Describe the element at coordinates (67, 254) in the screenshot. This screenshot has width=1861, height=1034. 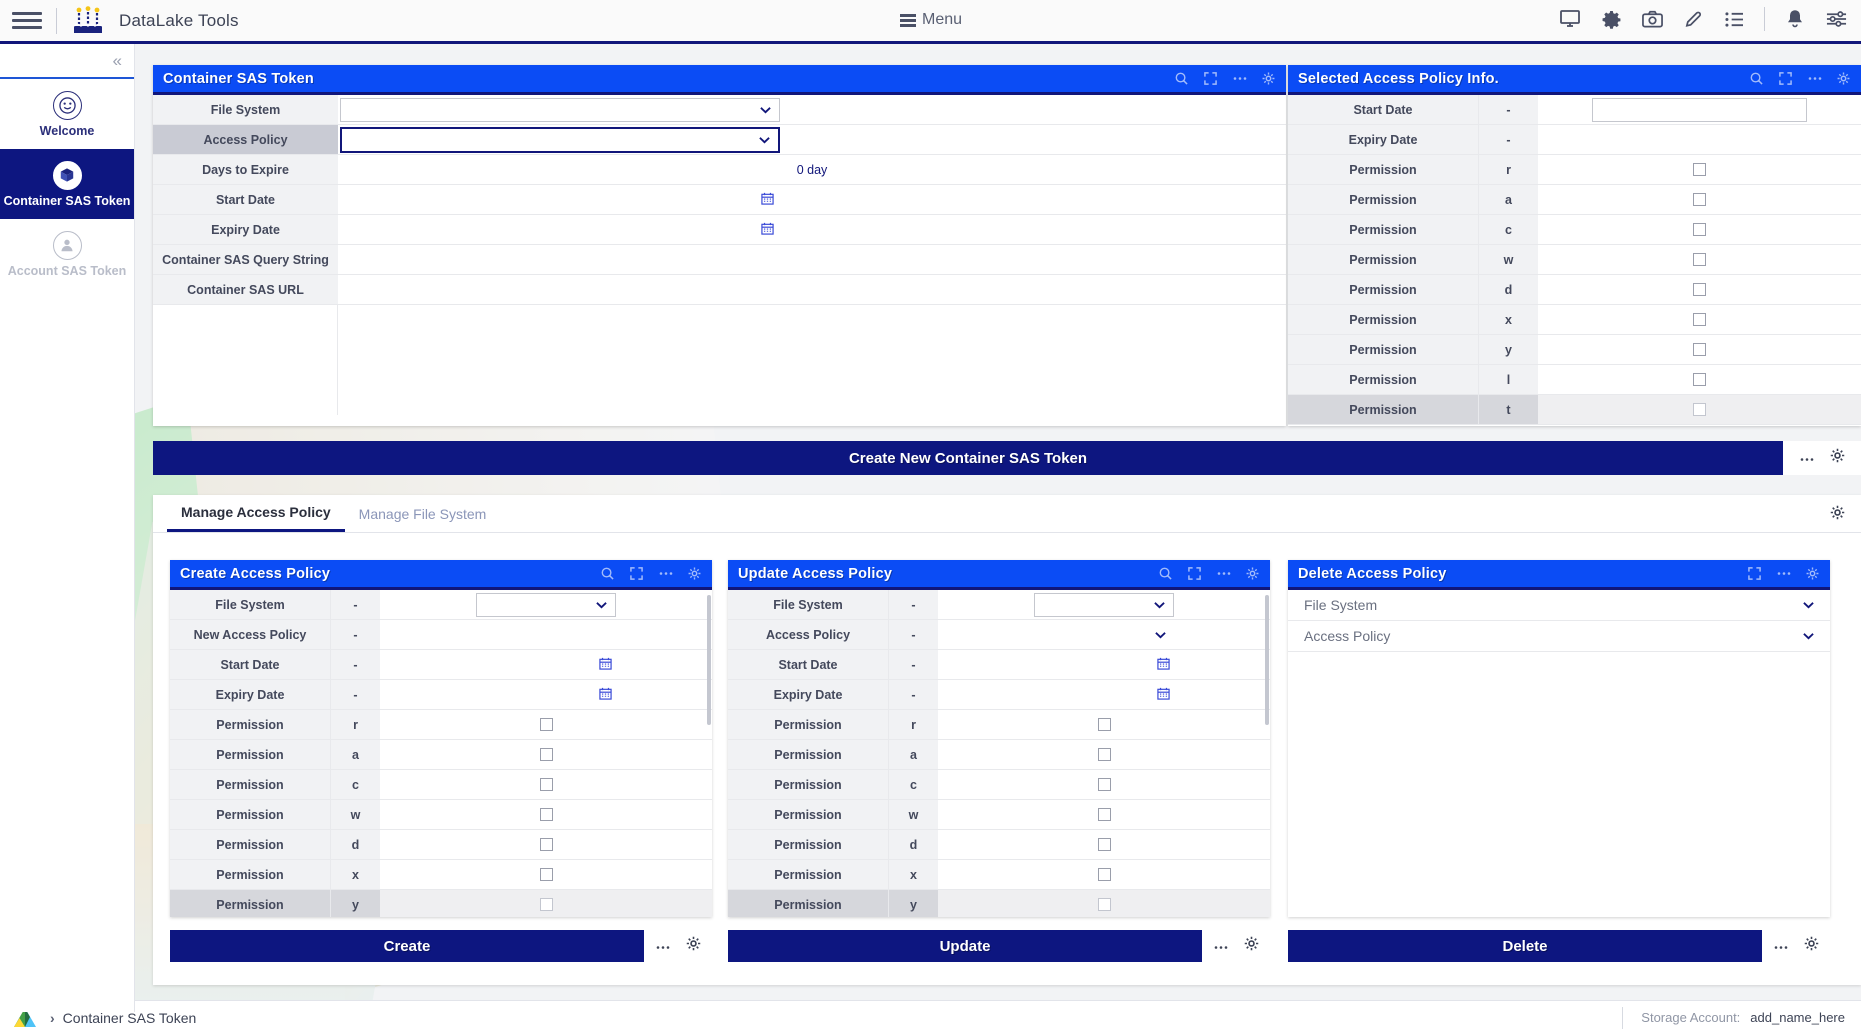
I see `sidebar-item-account-sas-token: Account SAS Token` at that location.